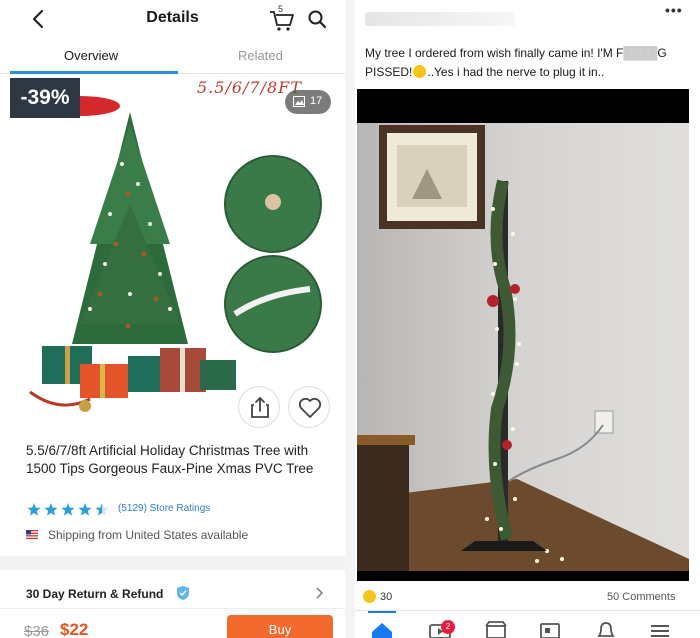 The width and height of the screenshot is (700, 638). What do you see at coordinates (377, 596) in the screenshot?
I see `reaction-summary: 30` at bounding box center [377, 596].